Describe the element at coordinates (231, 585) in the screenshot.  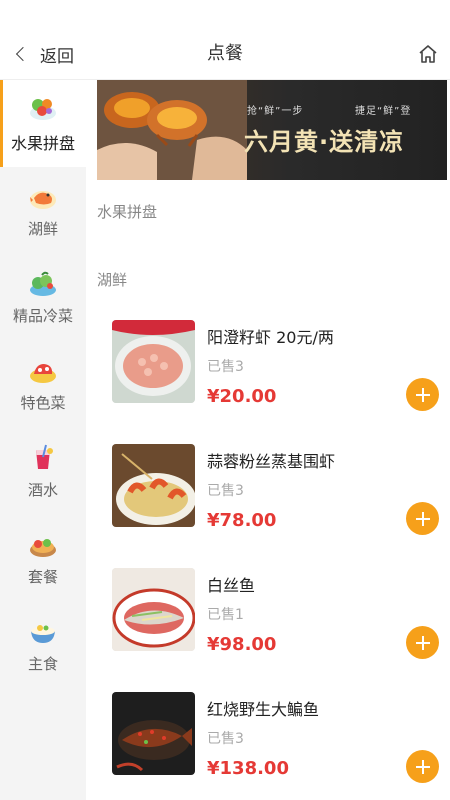
I see `dish-name: 白丝鱼` at that location.